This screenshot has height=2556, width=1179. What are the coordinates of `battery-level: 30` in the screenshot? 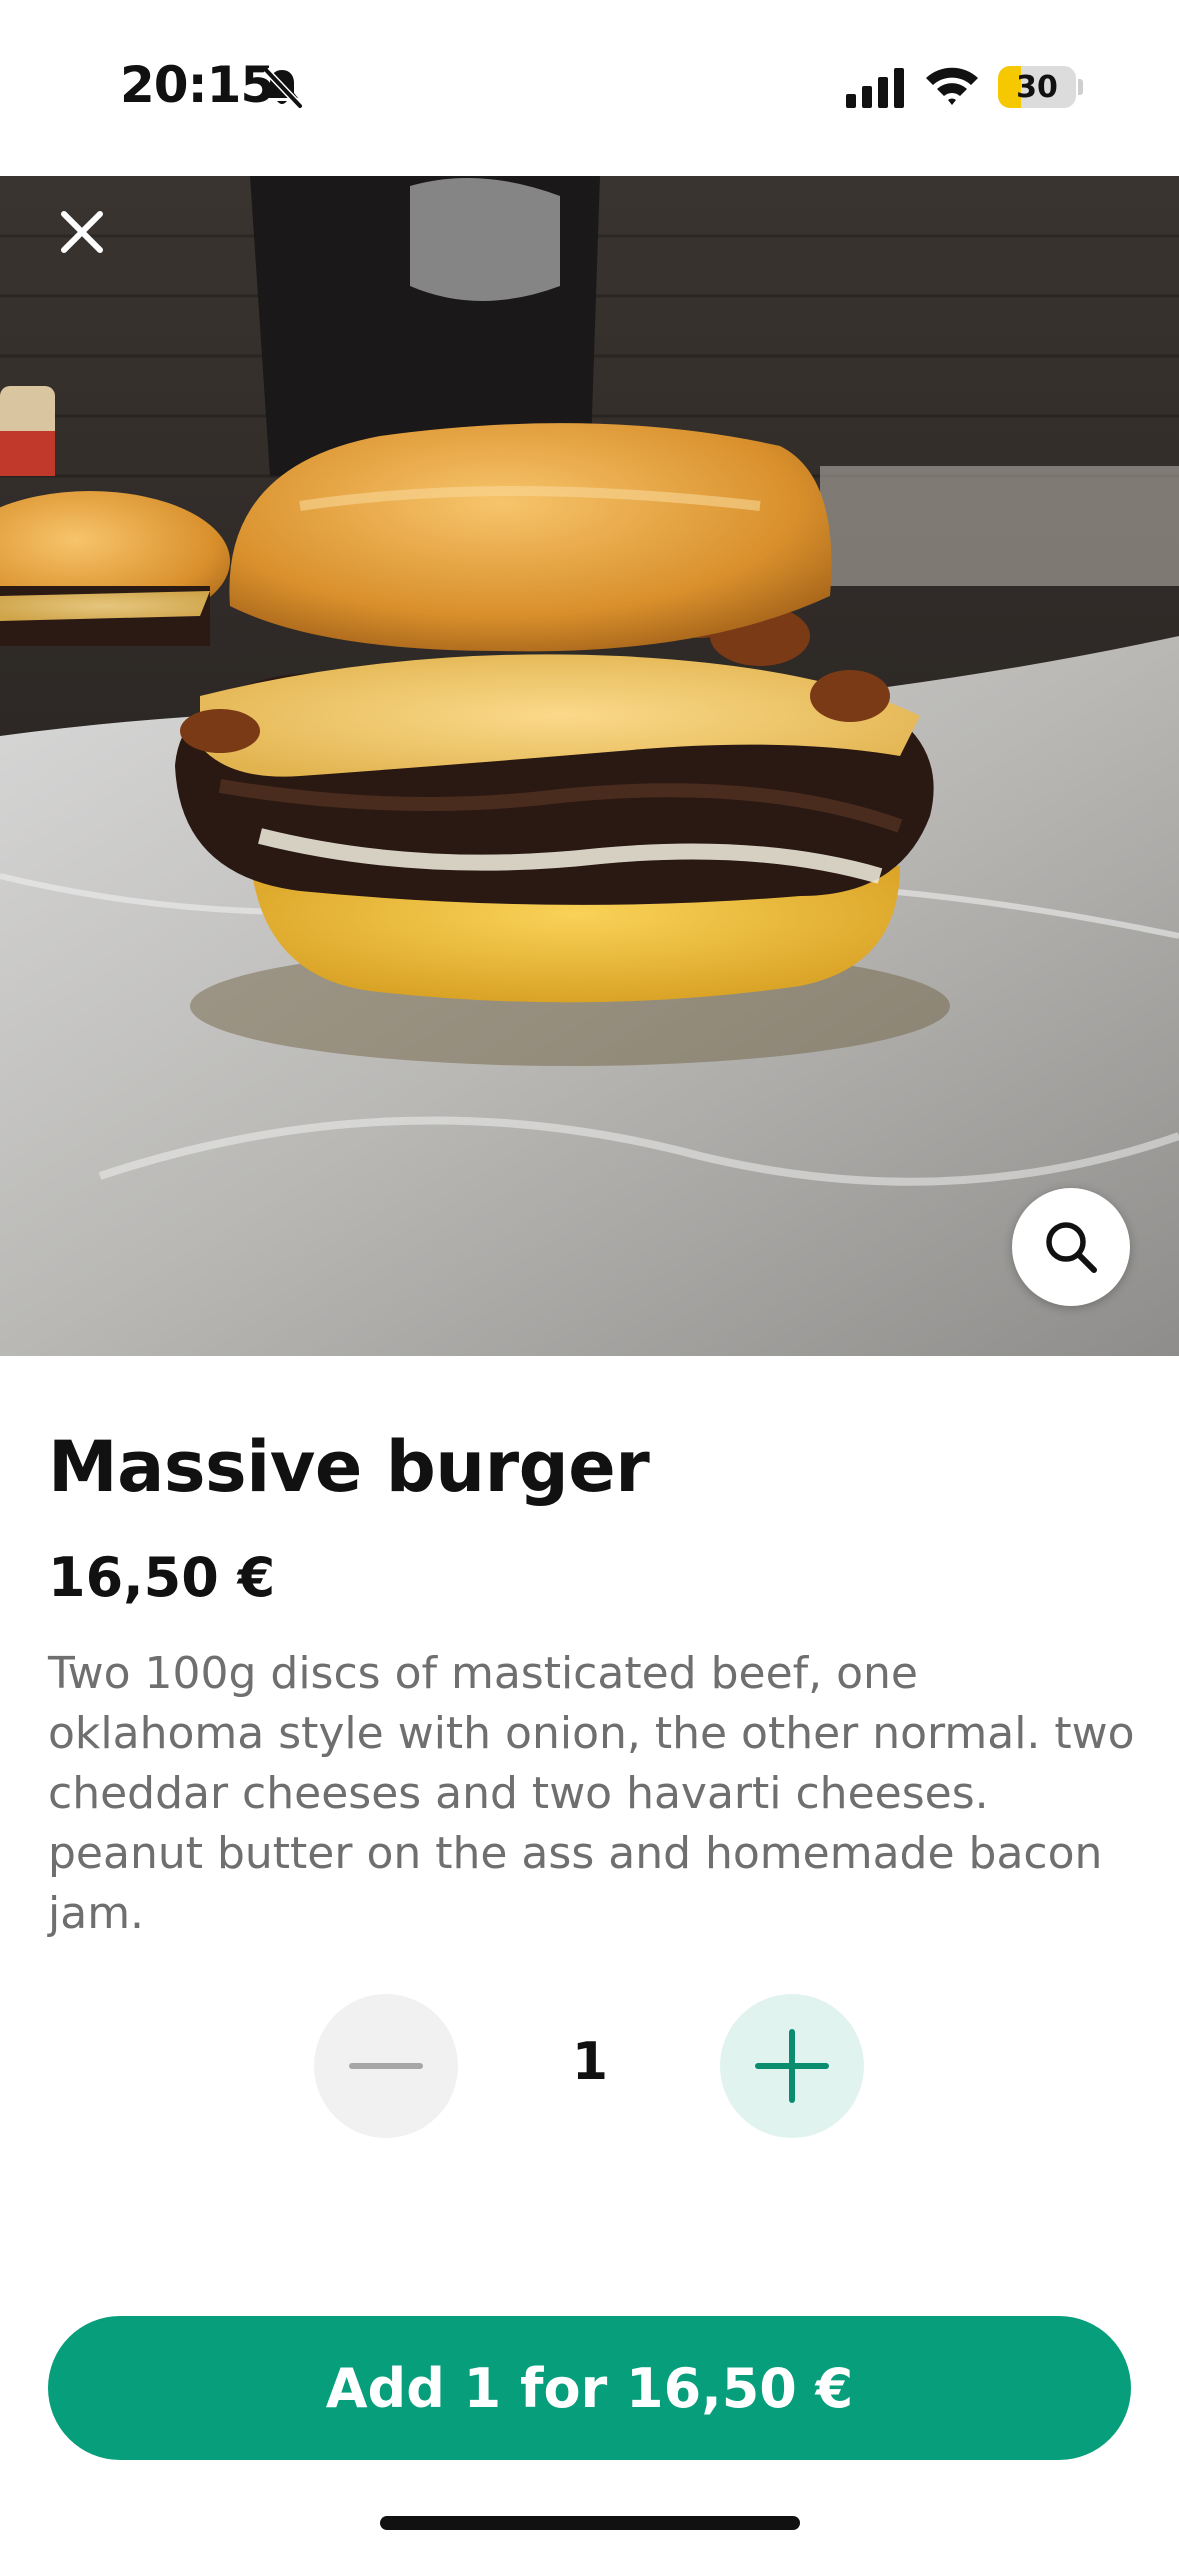 It's located at (1037, 87).